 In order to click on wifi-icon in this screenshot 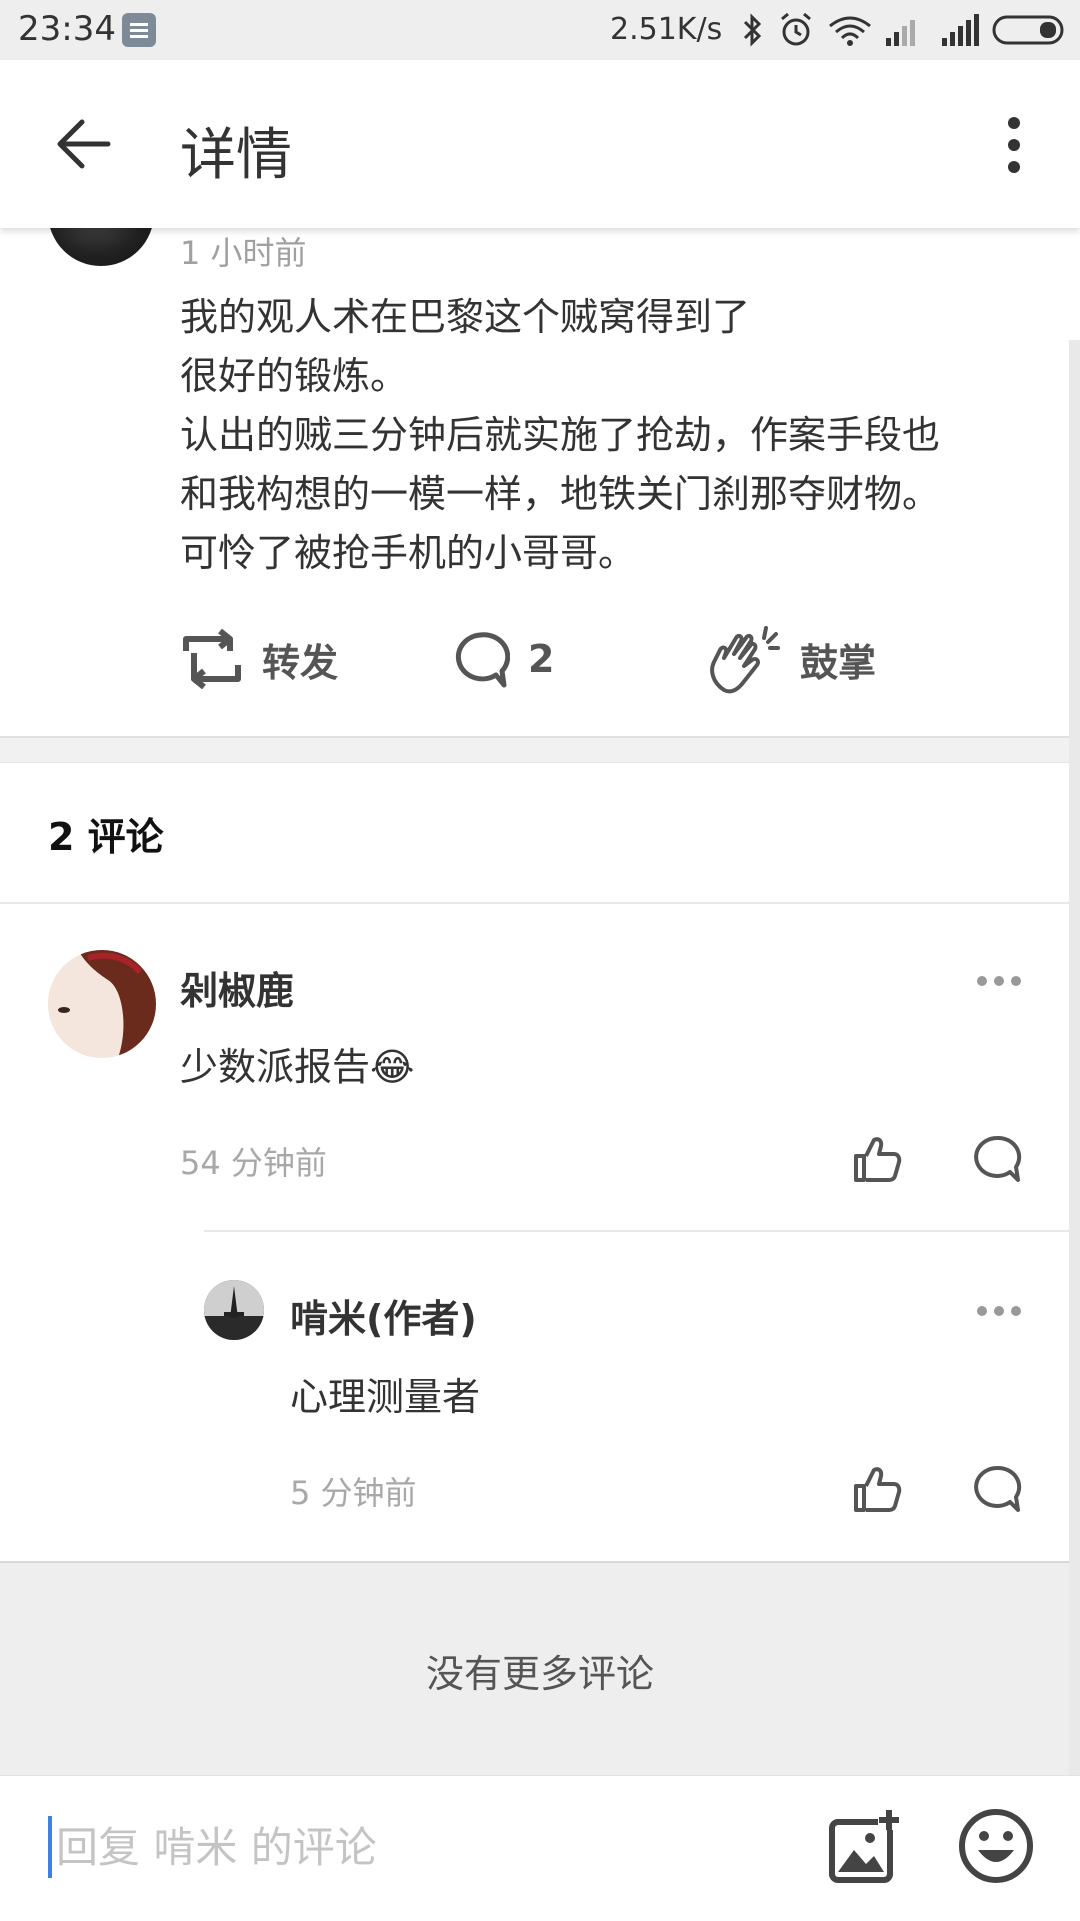, I will do `click(850, 31)`.